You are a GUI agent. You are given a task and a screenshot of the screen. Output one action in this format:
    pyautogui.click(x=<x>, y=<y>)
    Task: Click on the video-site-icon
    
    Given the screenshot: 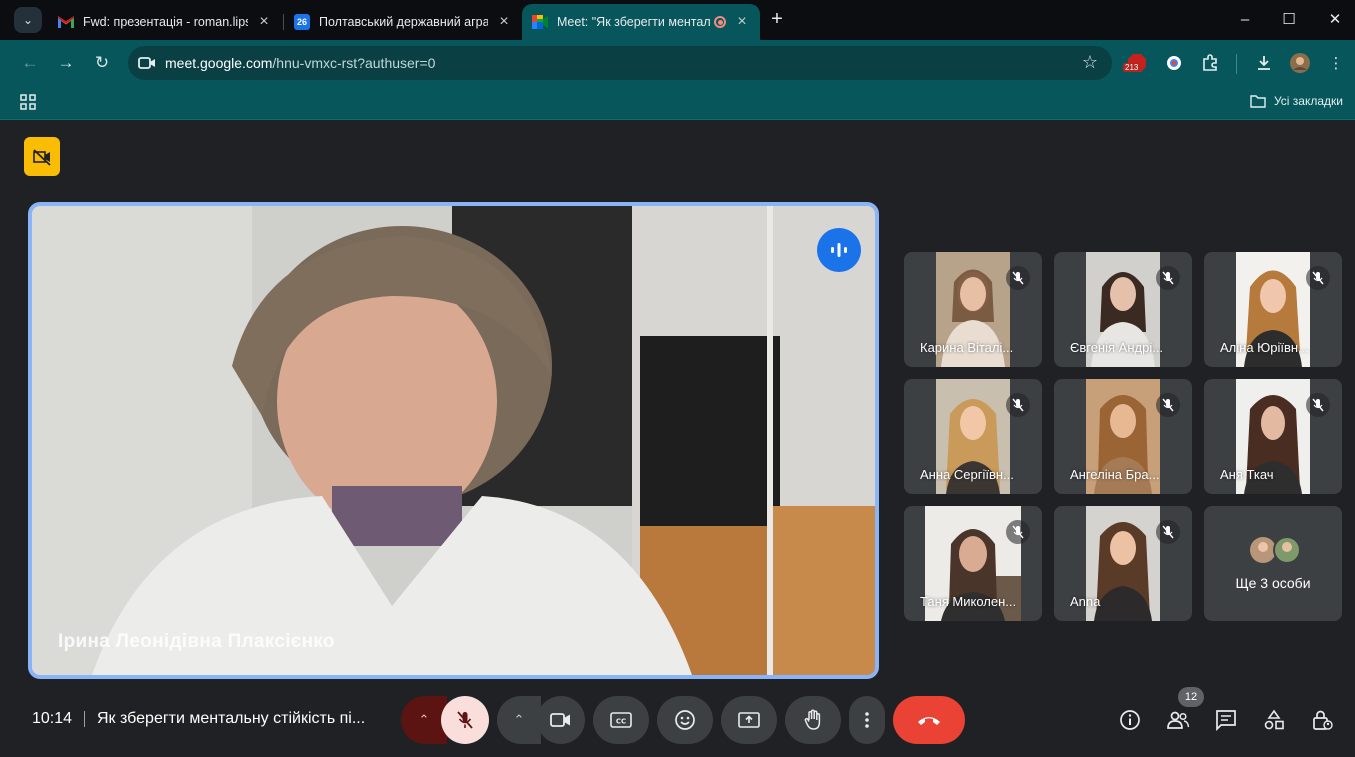 What is the action you would take?
    pyautogui.click(x=147, y=63)
    